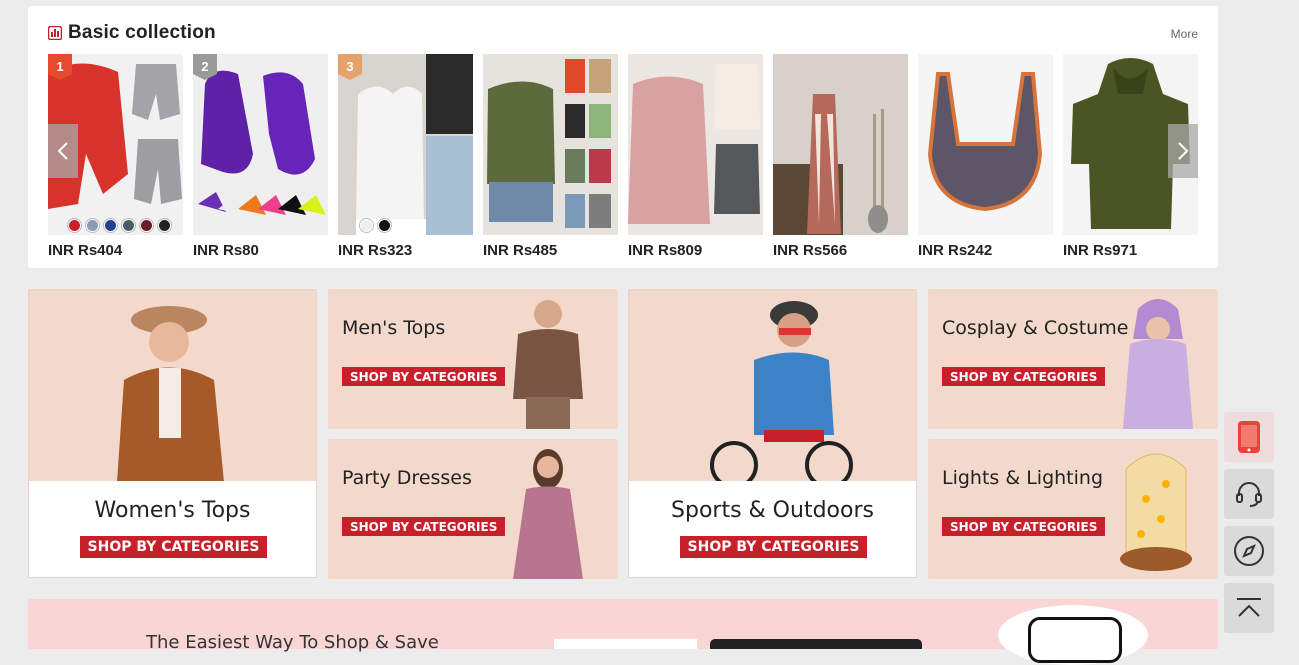 This screenshot has width=1299, height=665. I want to click on phone-icon, so click(1249, 437).